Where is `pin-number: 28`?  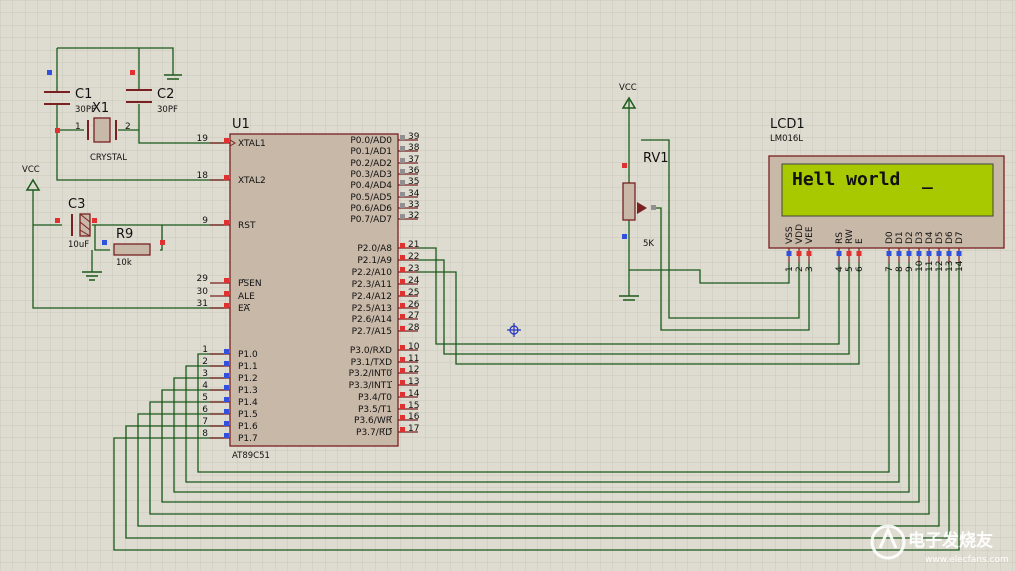
pin-number: 28 is located at coordinates (414, 328).